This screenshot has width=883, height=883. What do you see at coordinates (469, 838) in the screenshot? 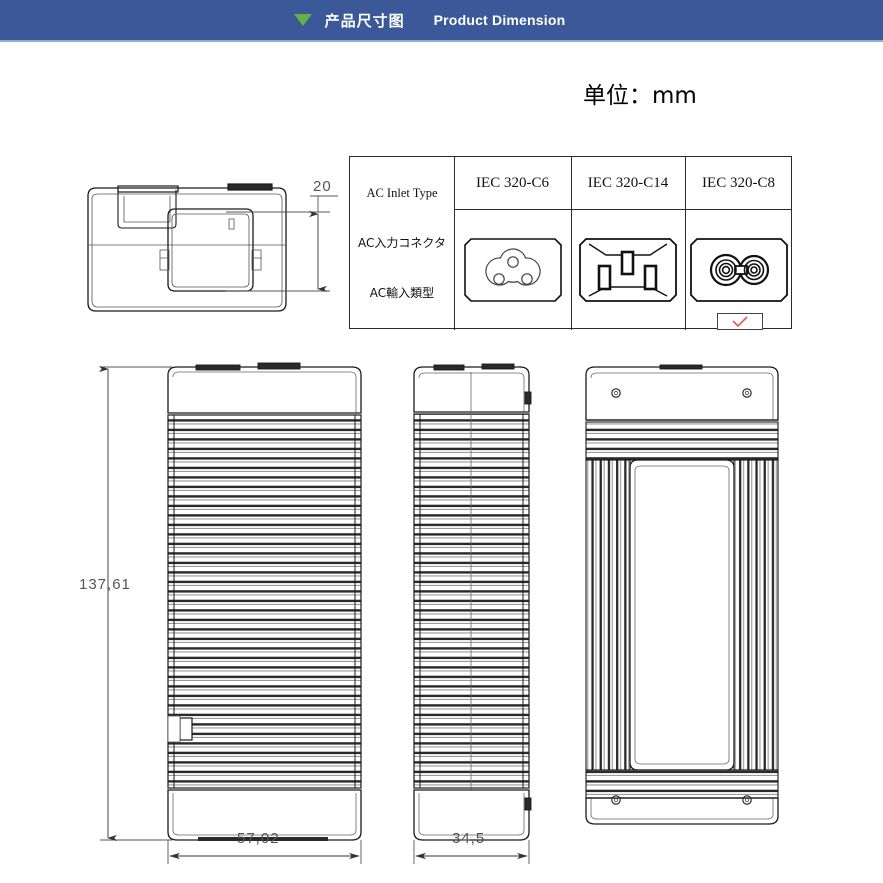
I see `dimension-label-34: 34,5` at bounding box center [469, 838].